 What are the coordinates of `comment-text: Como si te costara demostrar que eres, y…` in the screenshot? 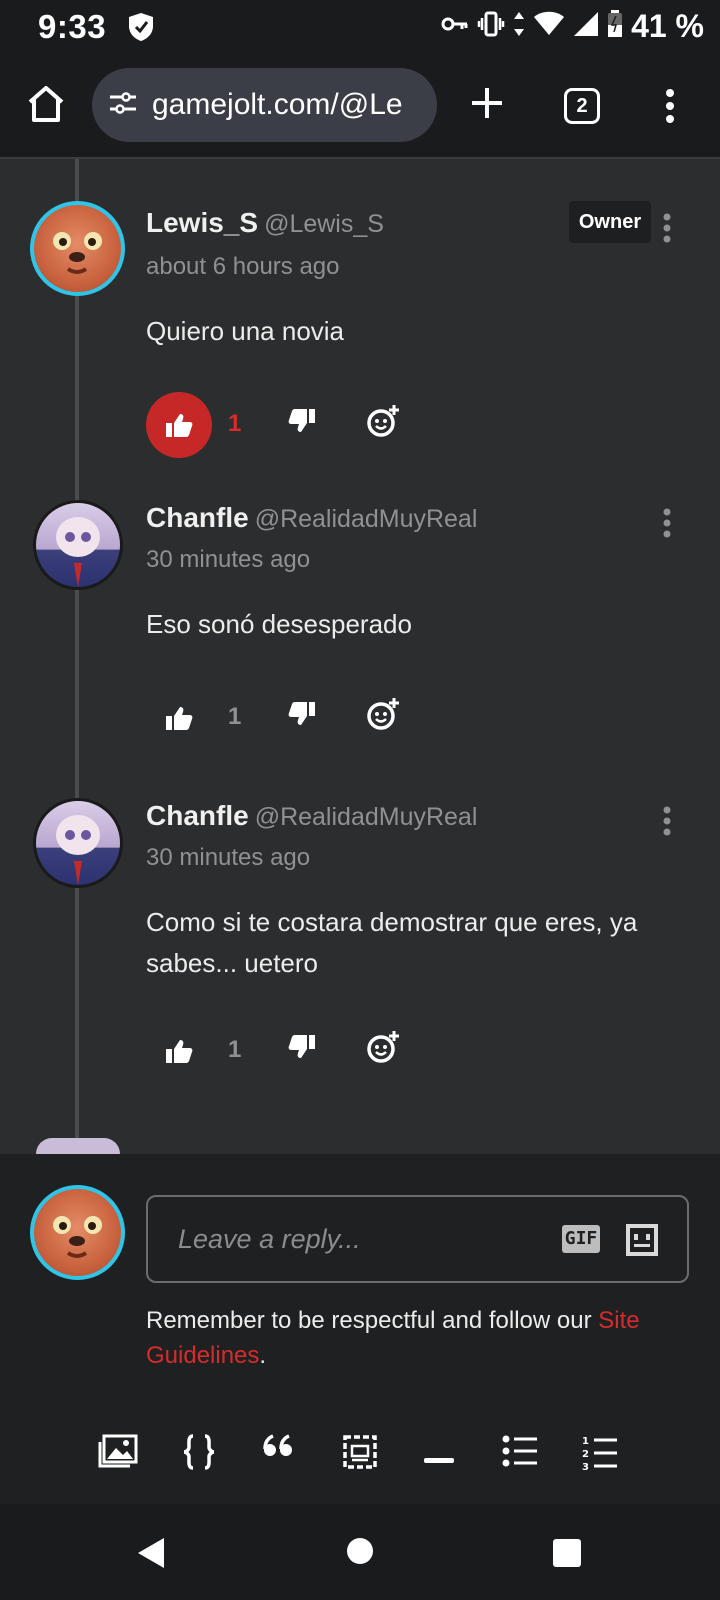 It's located at (392, 942).